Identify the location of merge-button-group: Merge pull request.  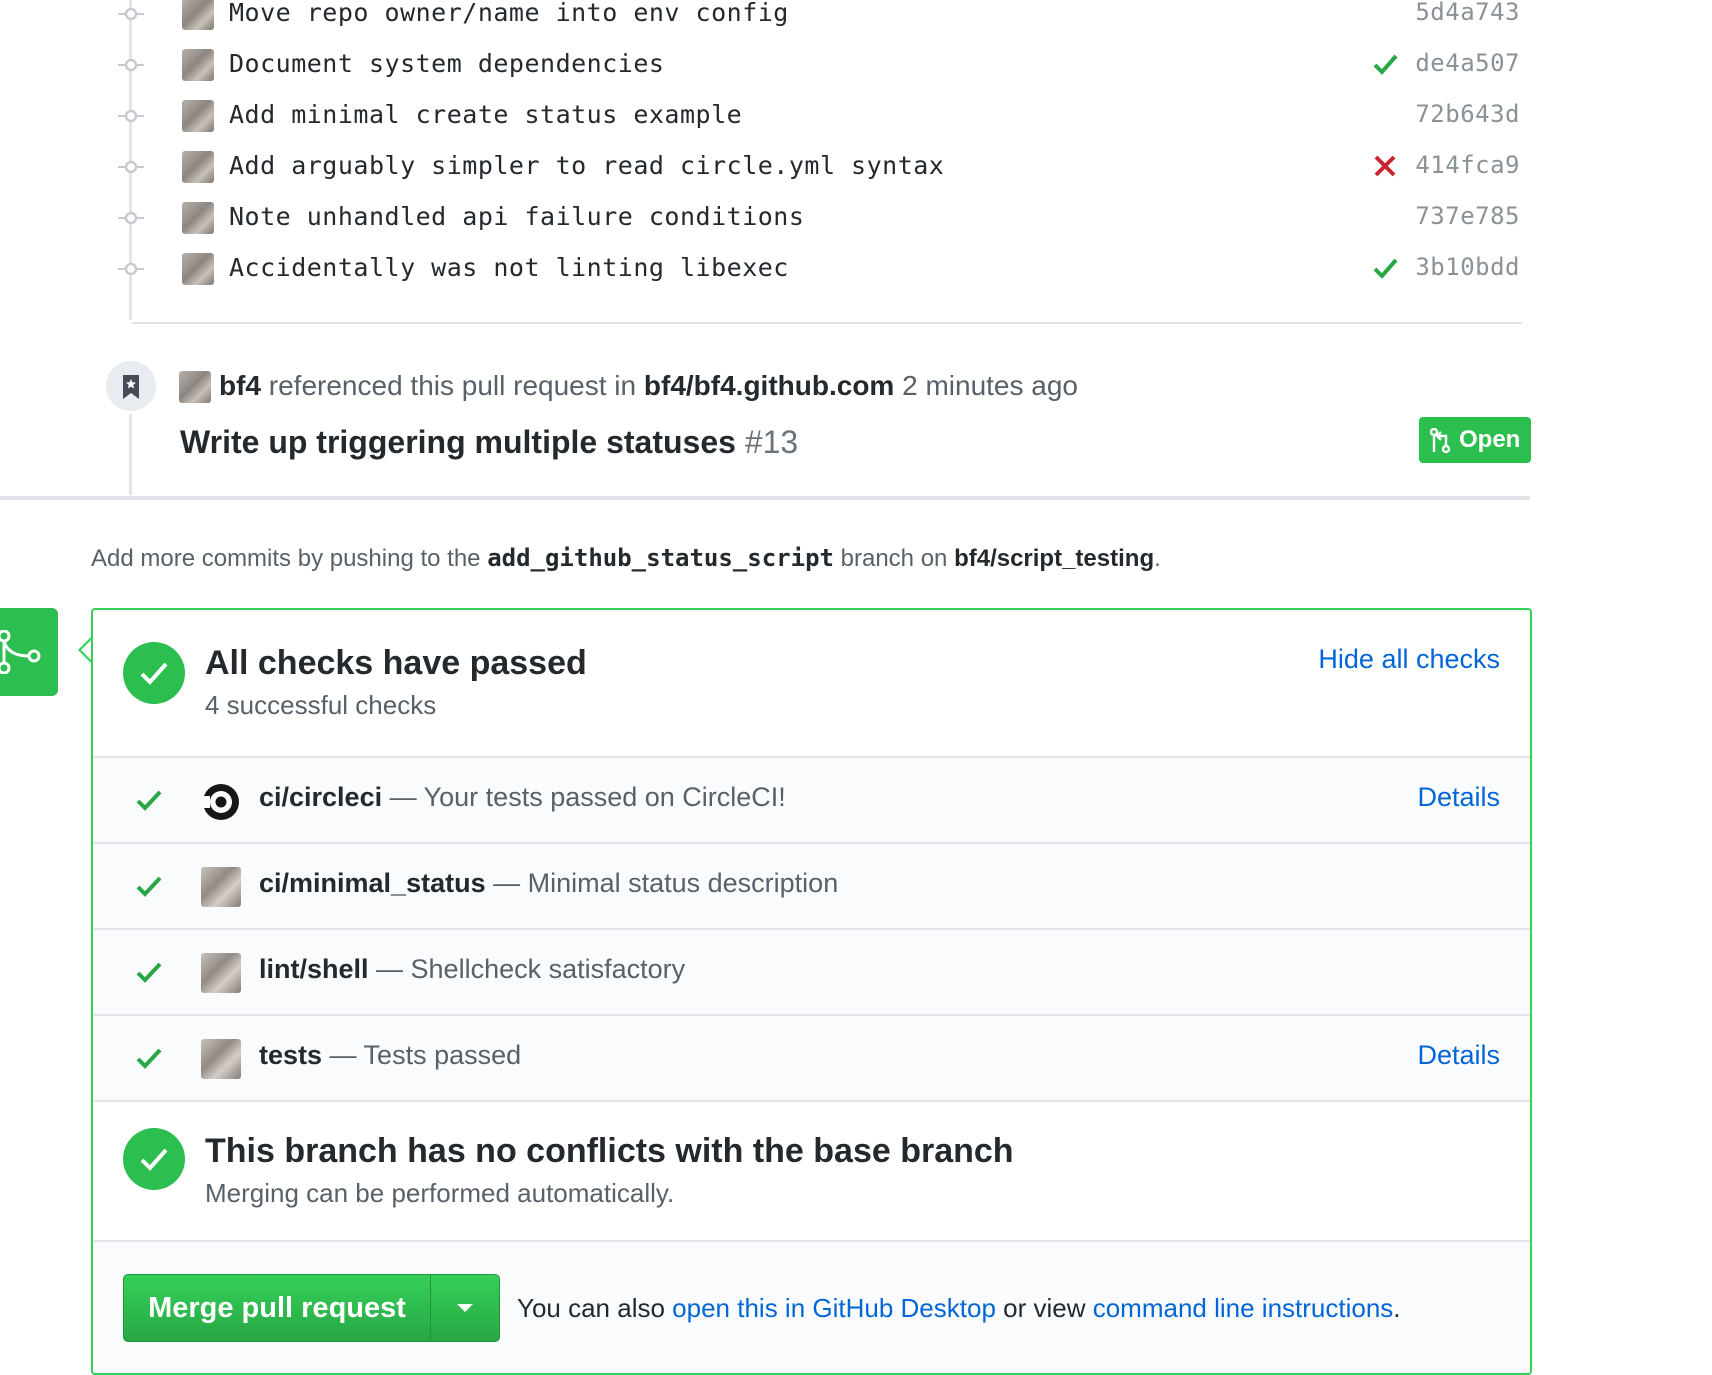
(311, 1308).